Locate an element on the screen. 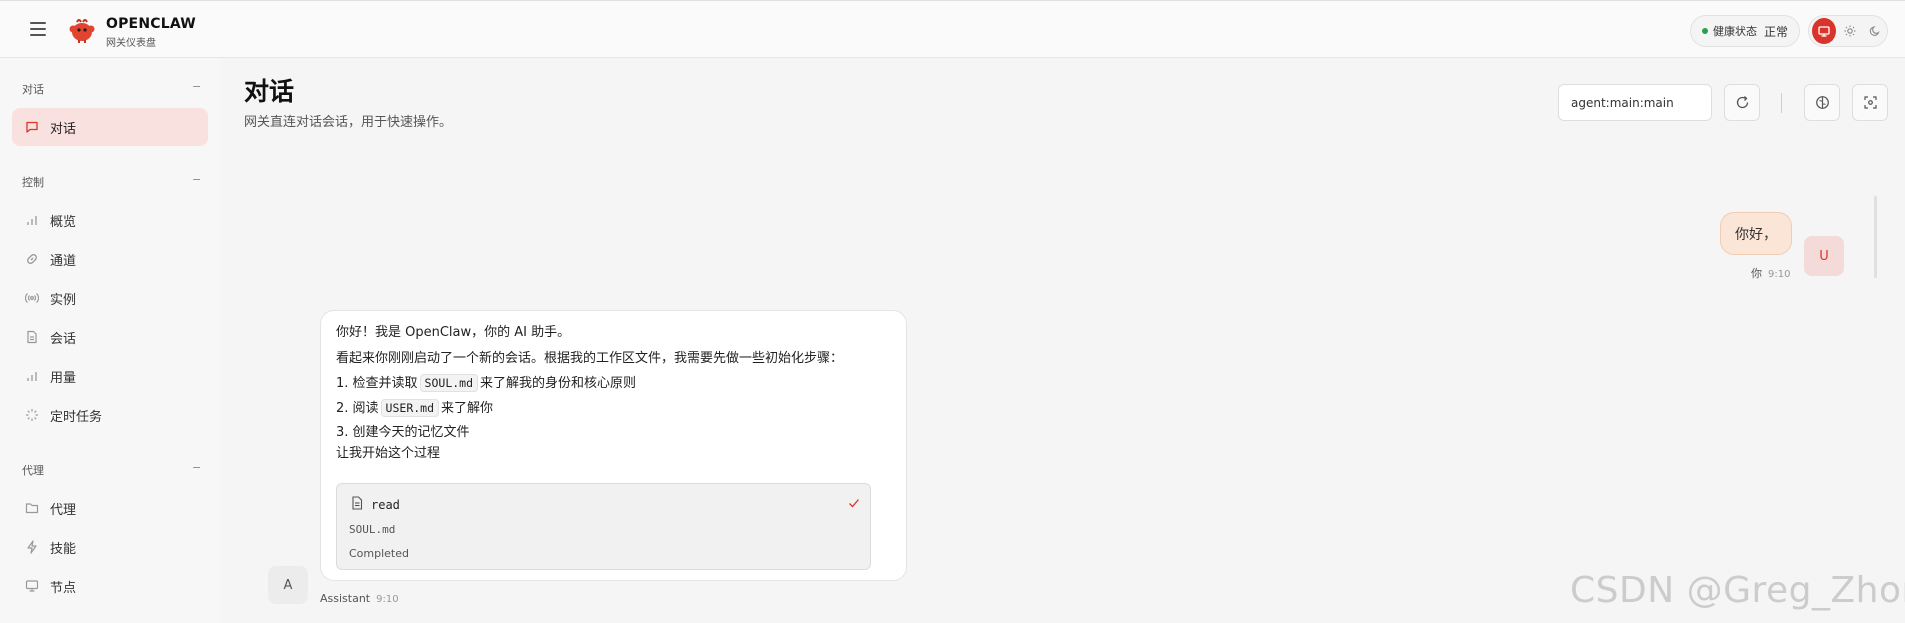 The width and height of the screenshot is (1905, 623). page-title: 对话 is located at coordinates (269, 91).